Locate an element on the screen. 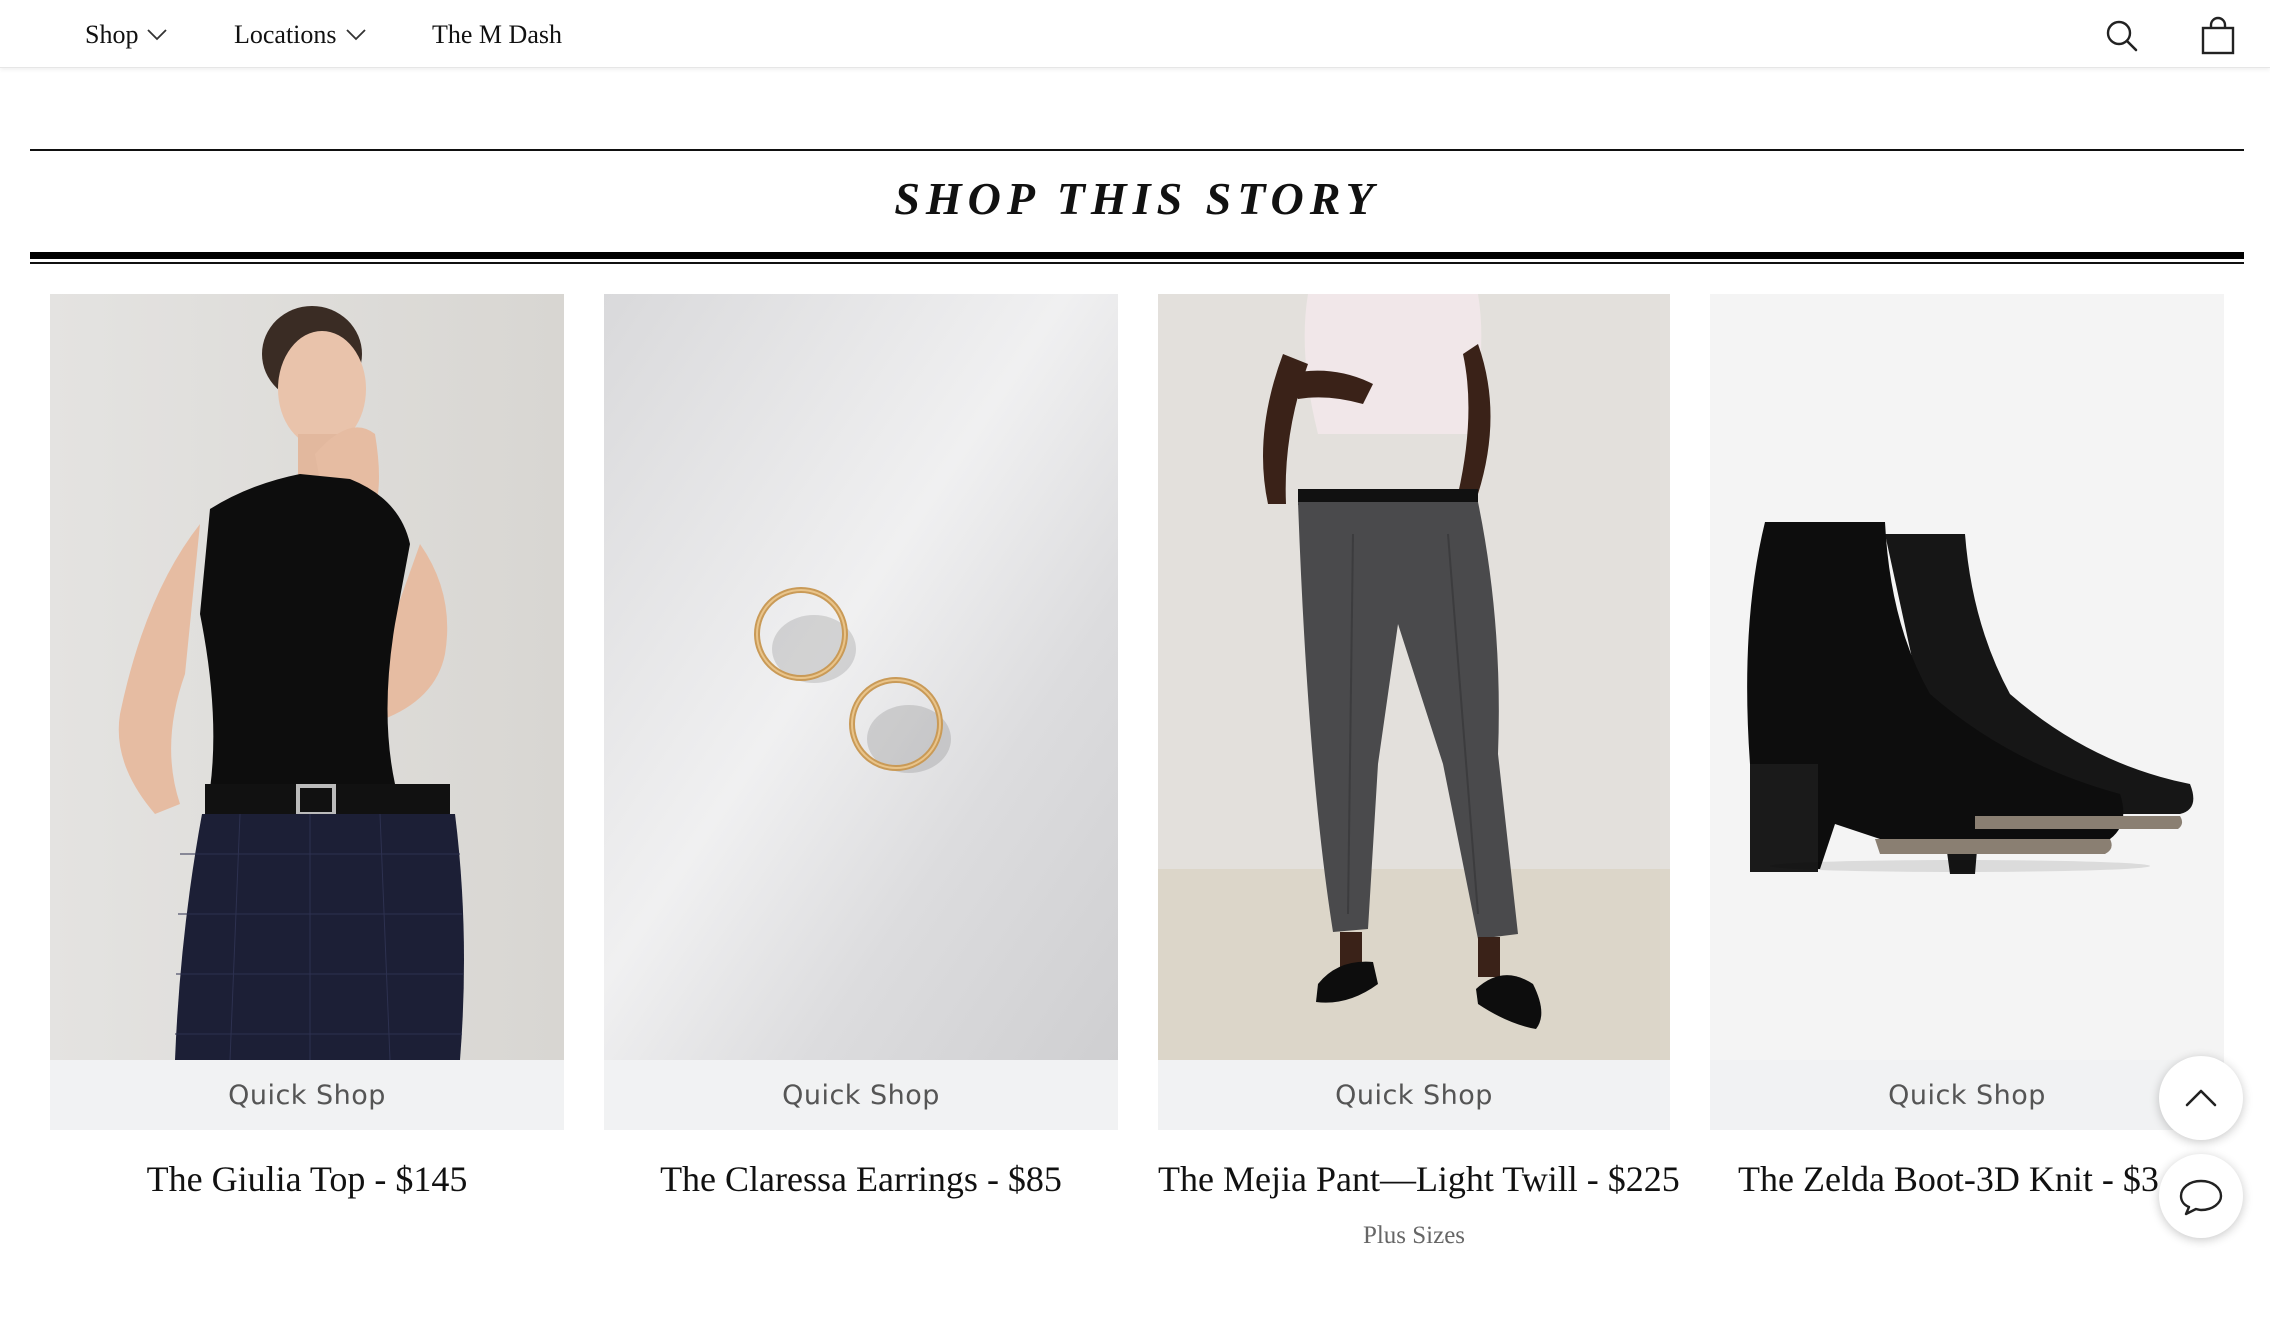  chat-bubble-icon is located at coordinates (2201, 1197).